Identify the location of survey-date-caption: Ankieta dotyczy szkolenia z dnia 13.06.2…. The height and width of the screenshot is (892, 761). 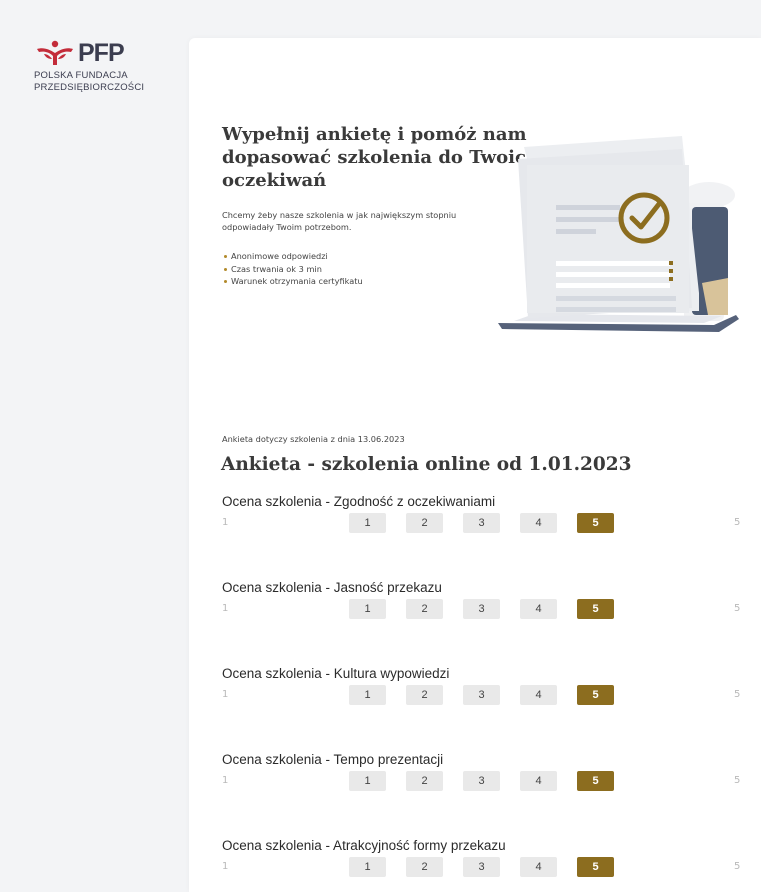
(313, 439).